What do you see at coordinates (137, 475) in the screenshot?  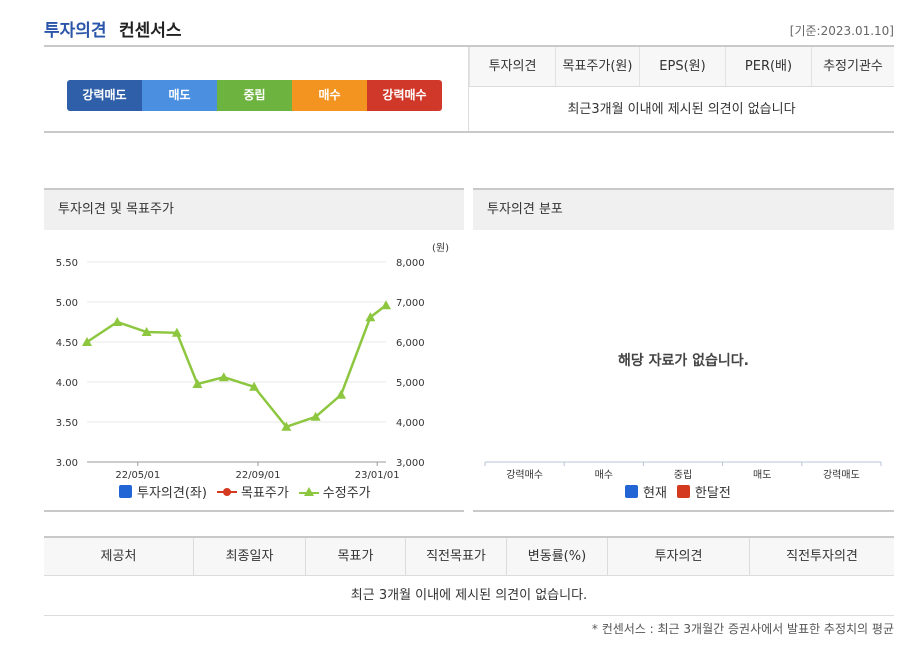 I see `x-tick-label: 22/05/01` at bounding box center [137, 475].